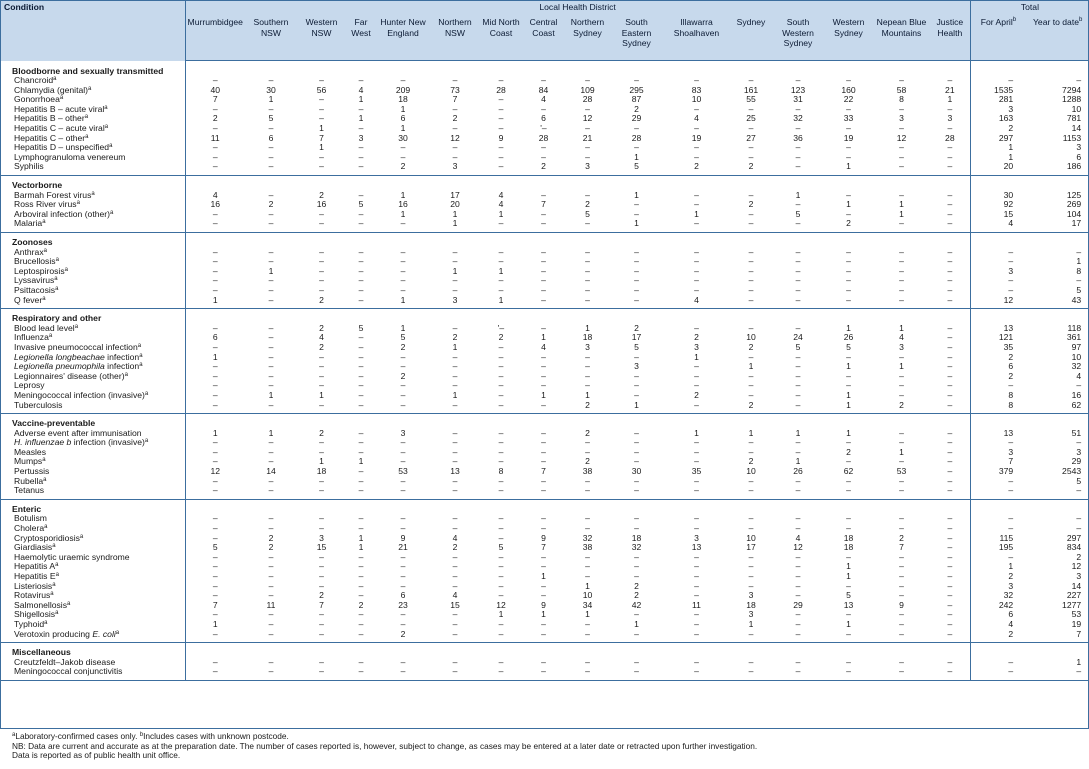 Image resolution: width=1089 pixels, height=769 pixels. I want to click on count-cell: '–, so click(501, 328).